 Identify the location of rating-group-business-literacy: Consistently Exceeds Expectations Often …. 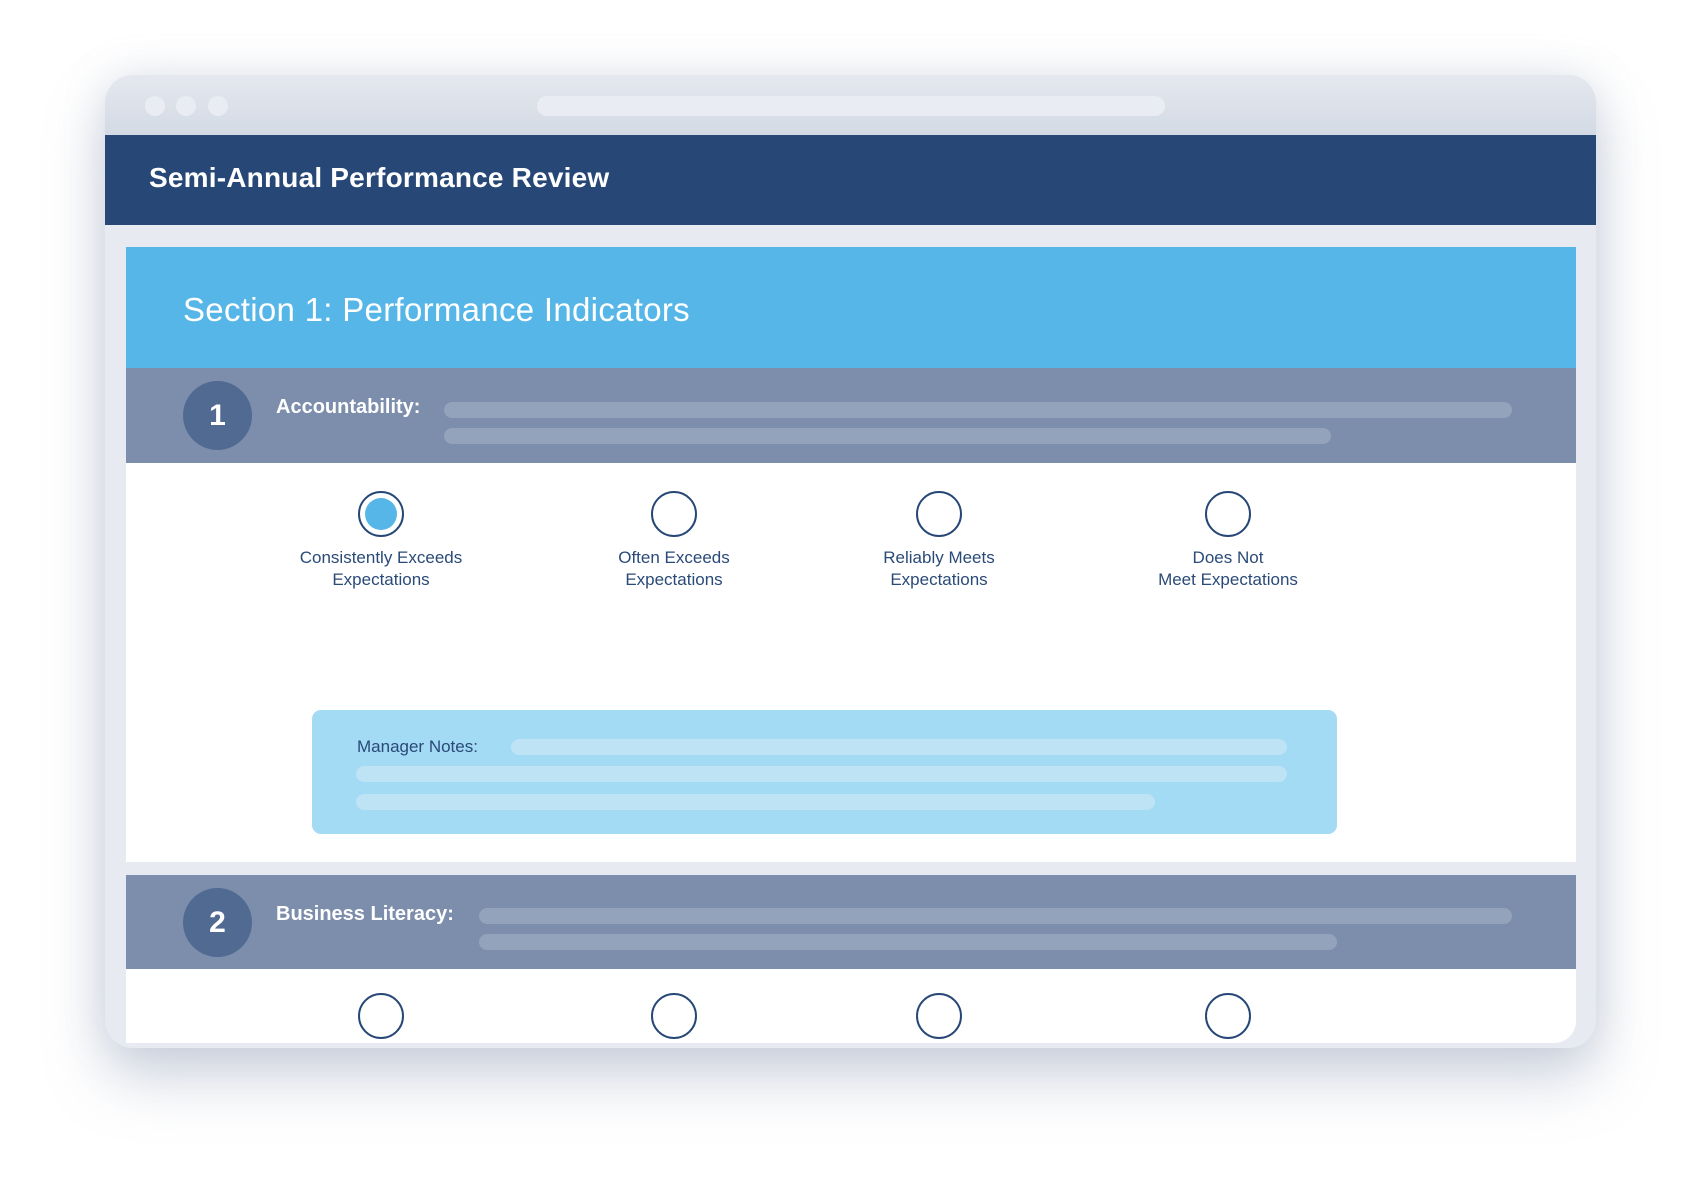
(851, 1018).